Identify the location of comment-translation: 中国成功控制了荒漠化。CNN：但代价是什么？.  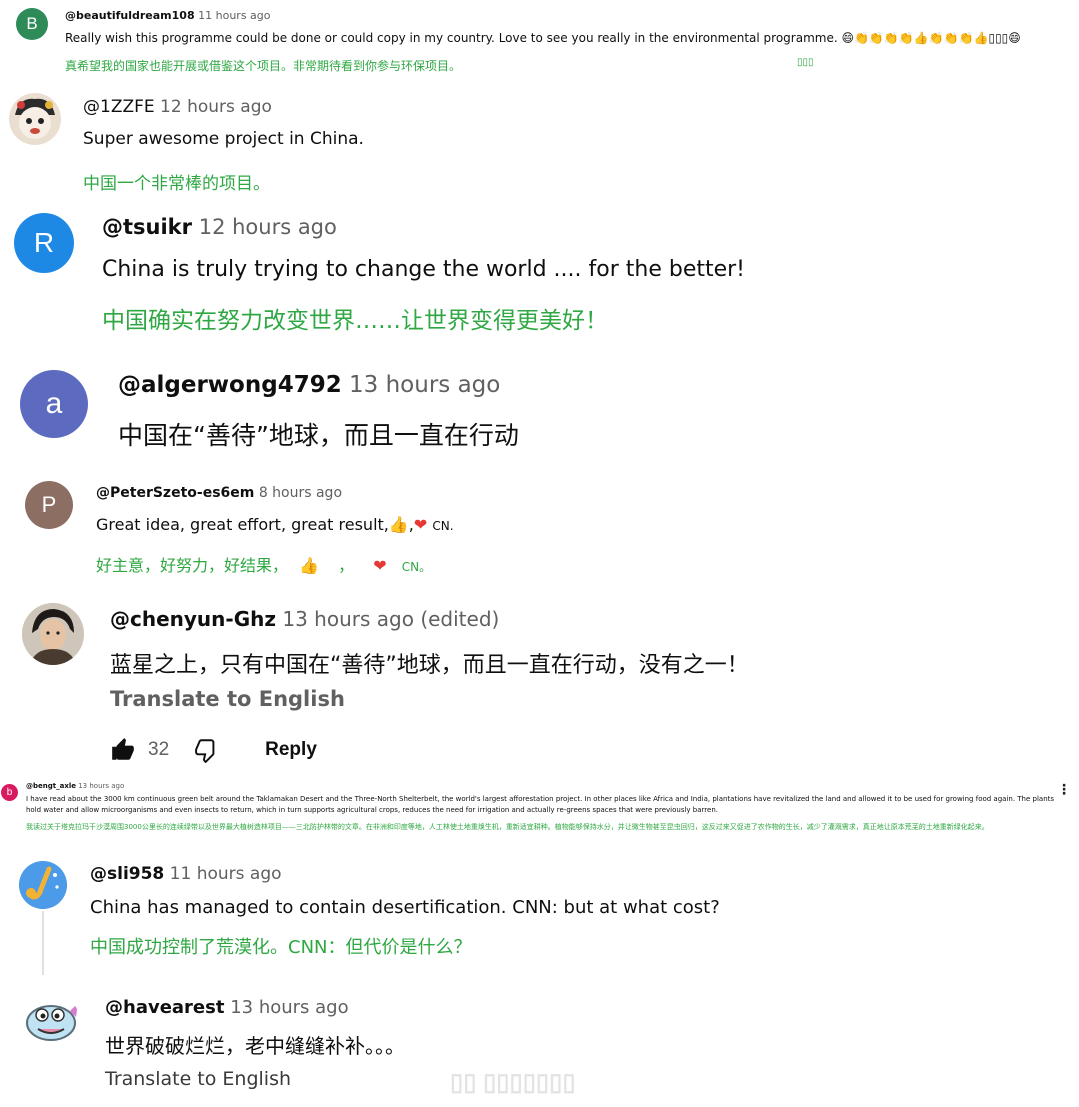
(281, 947).